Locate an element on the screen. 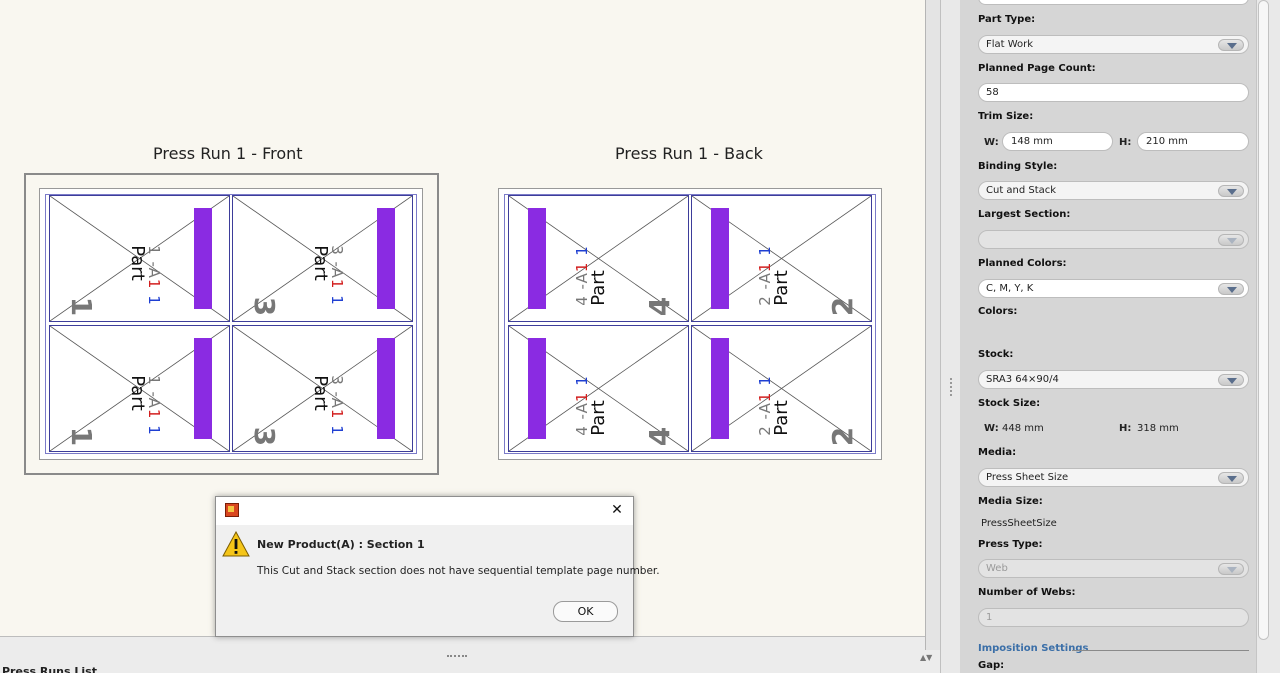  dialog-titlebar: ✕ is located at coordinates (424, 511).